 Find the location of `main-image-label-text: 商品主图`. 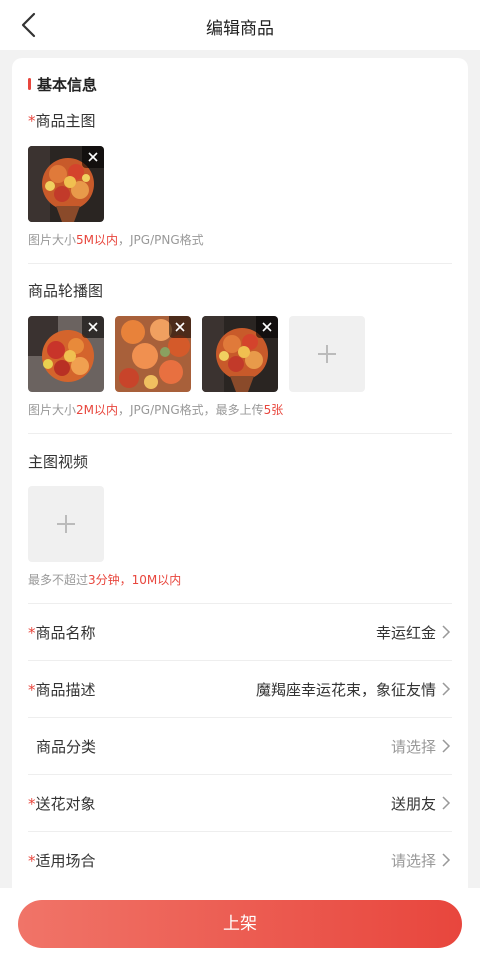

main-image-label-text: 商品主图 is located at coordinates (65, 121).